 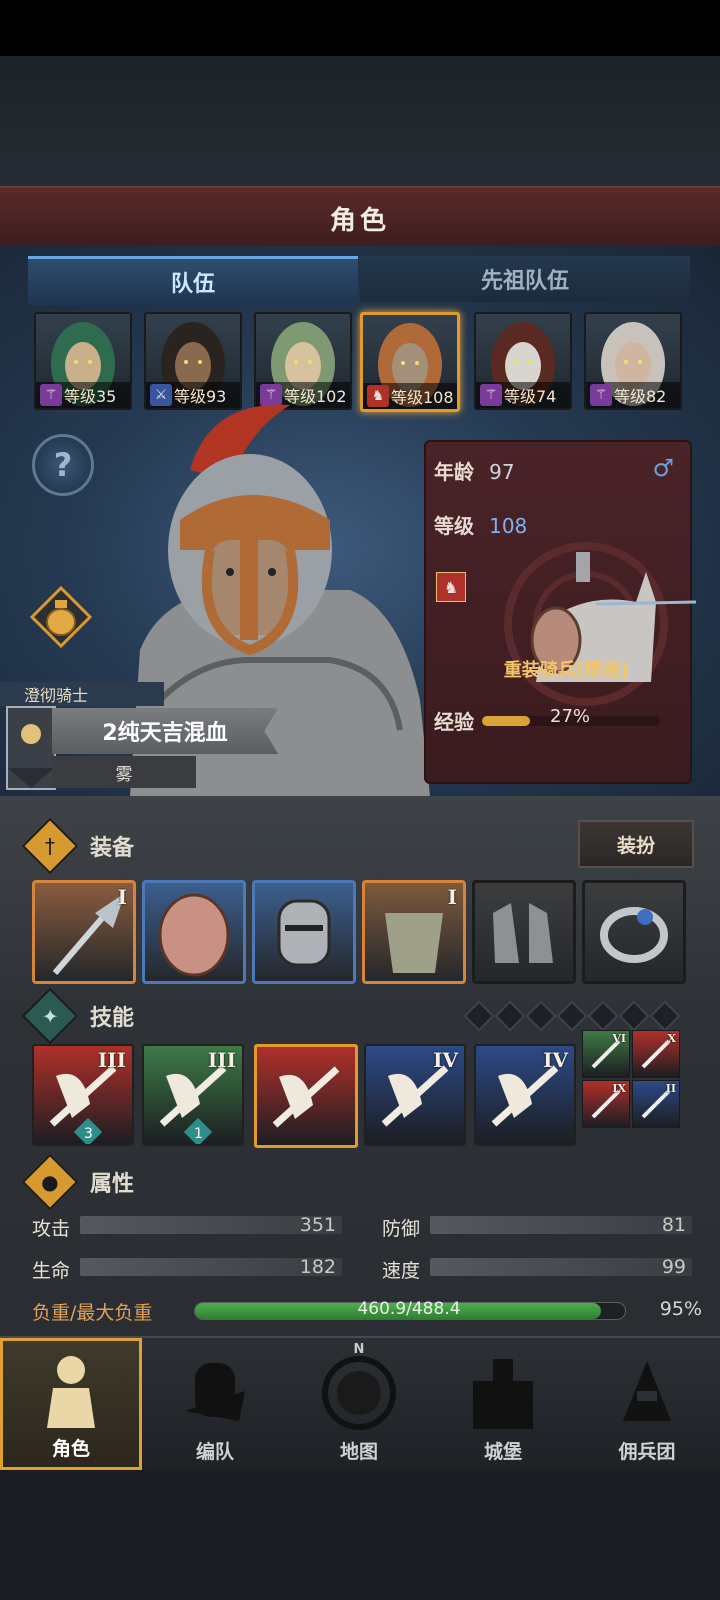 I want to click on exp-label: 经验, so click(x=454, y=722).